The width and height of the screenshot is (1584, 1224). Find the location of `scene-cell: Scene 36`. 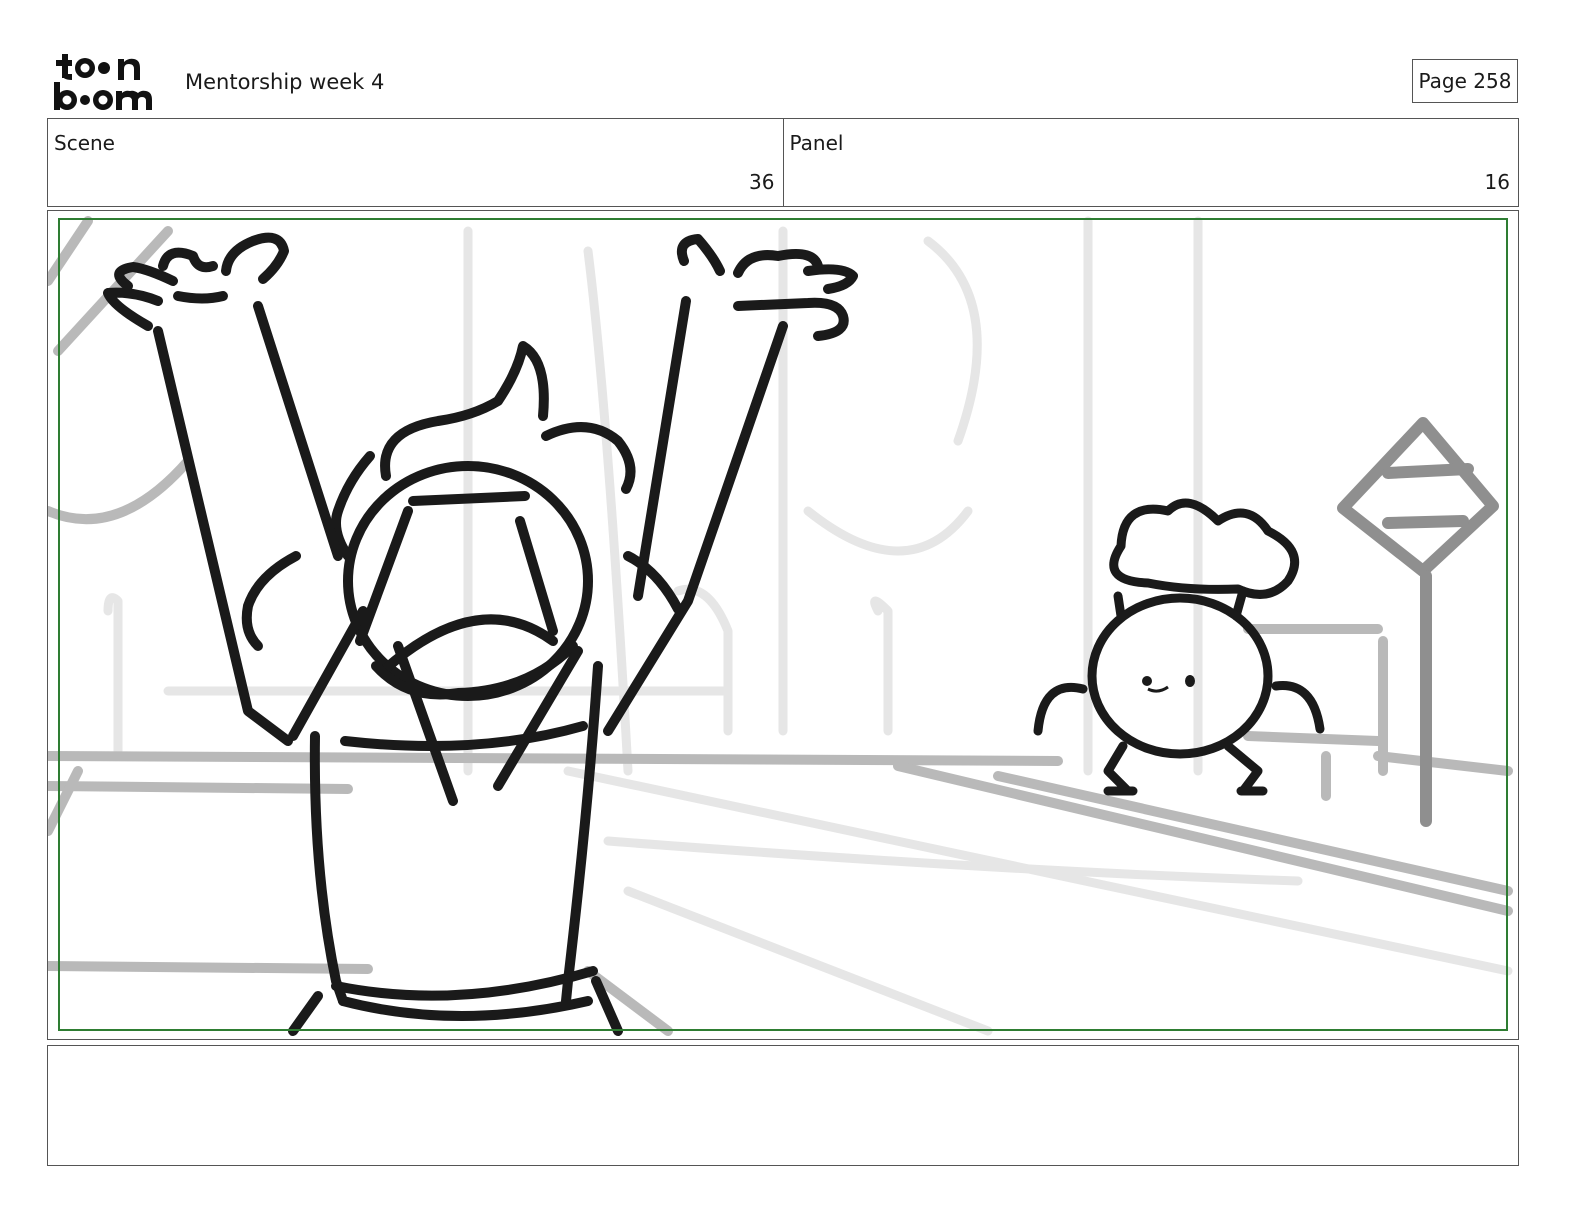

scene-cell: Scene 36 is located at coordinates (415, 162).